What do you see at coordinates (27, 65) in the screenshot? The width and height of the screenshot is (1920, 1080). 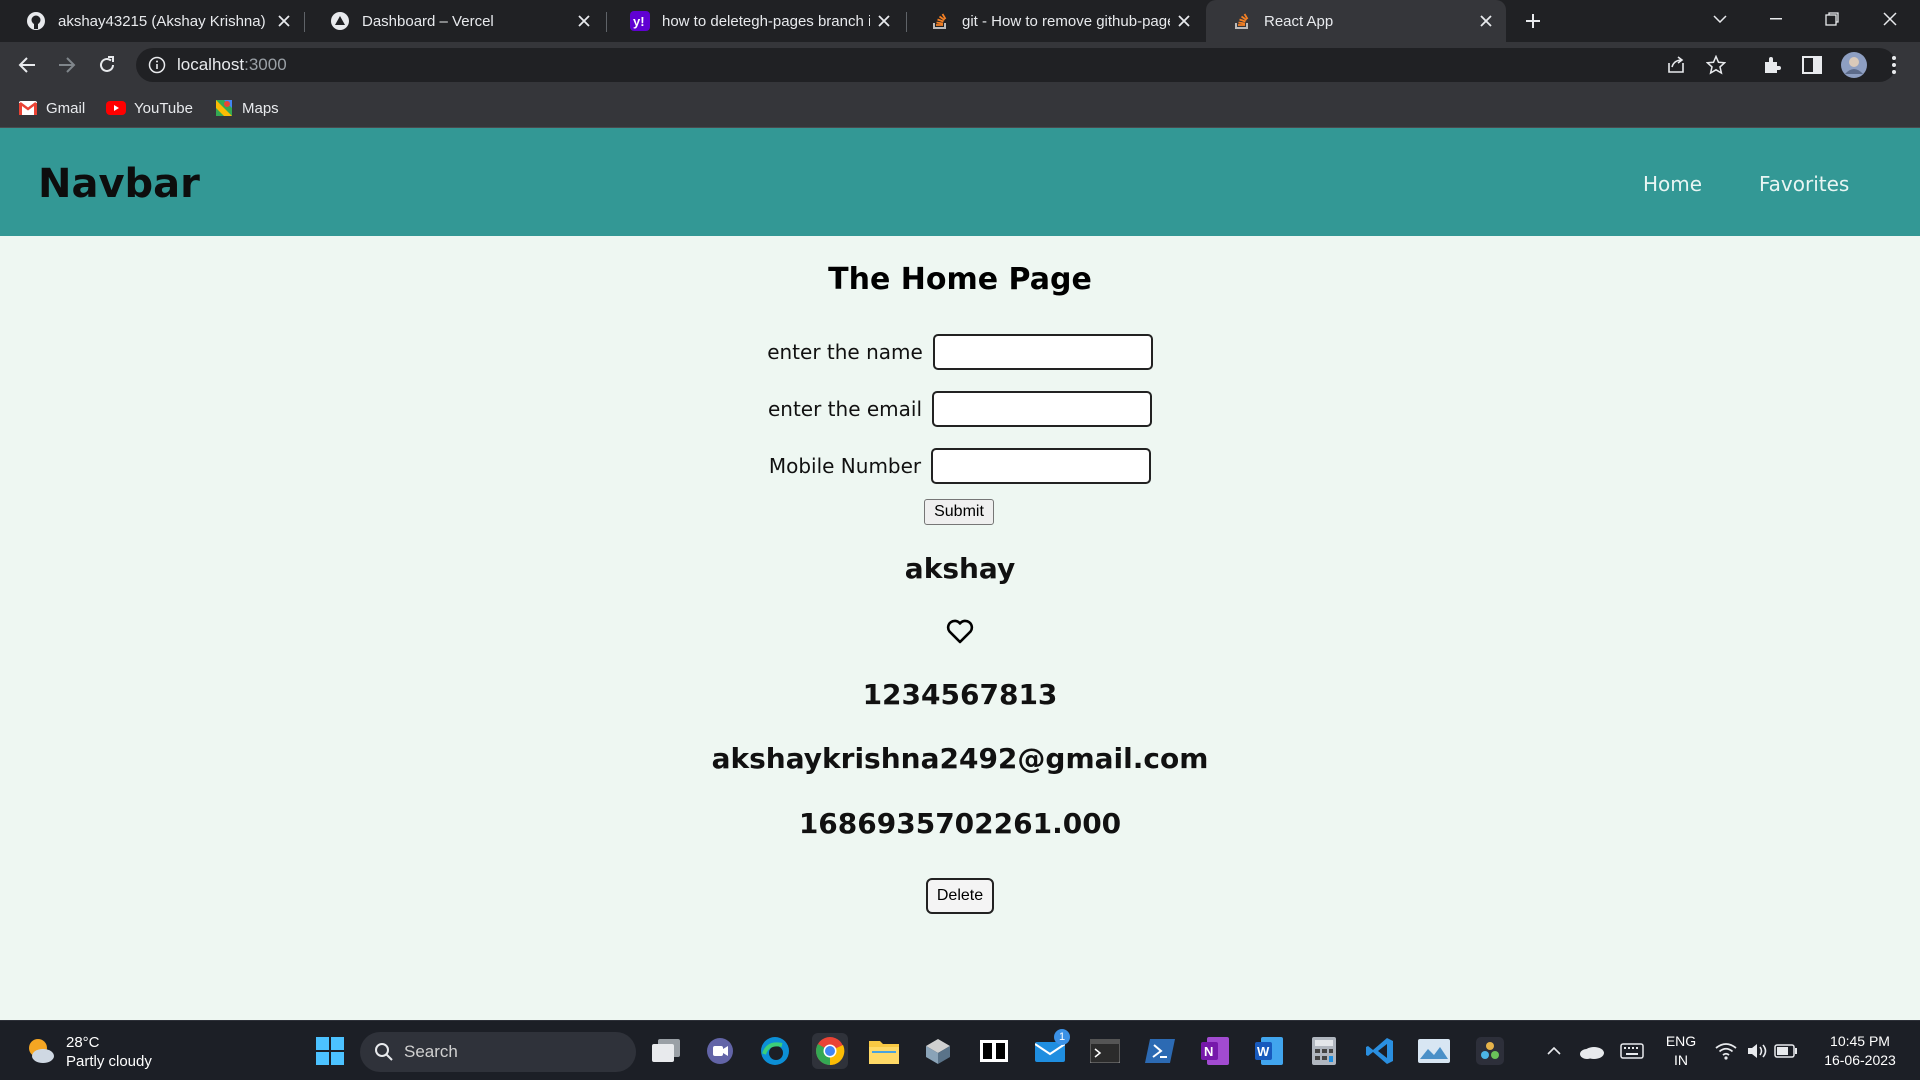 I see `back-button` at bounding box center [27, 65].